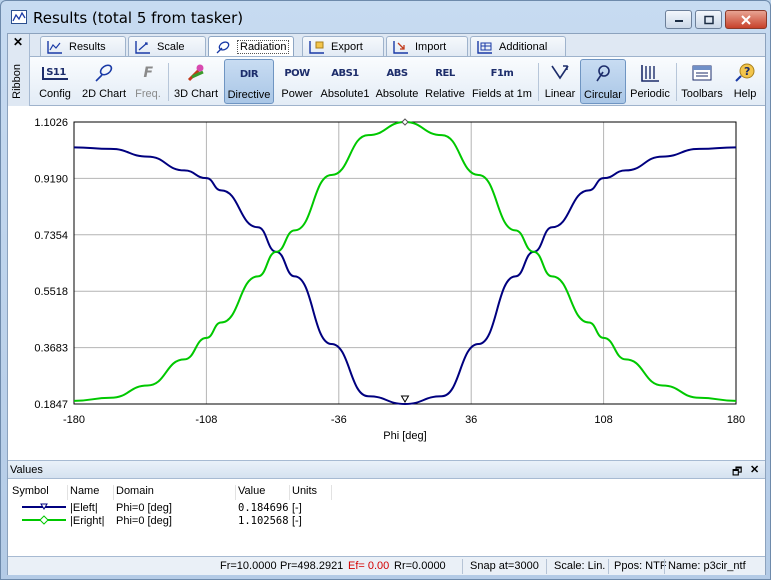 The height and width of the screenshot is (580, 771). I want to click on tab-results: Results, so click(83, 46).